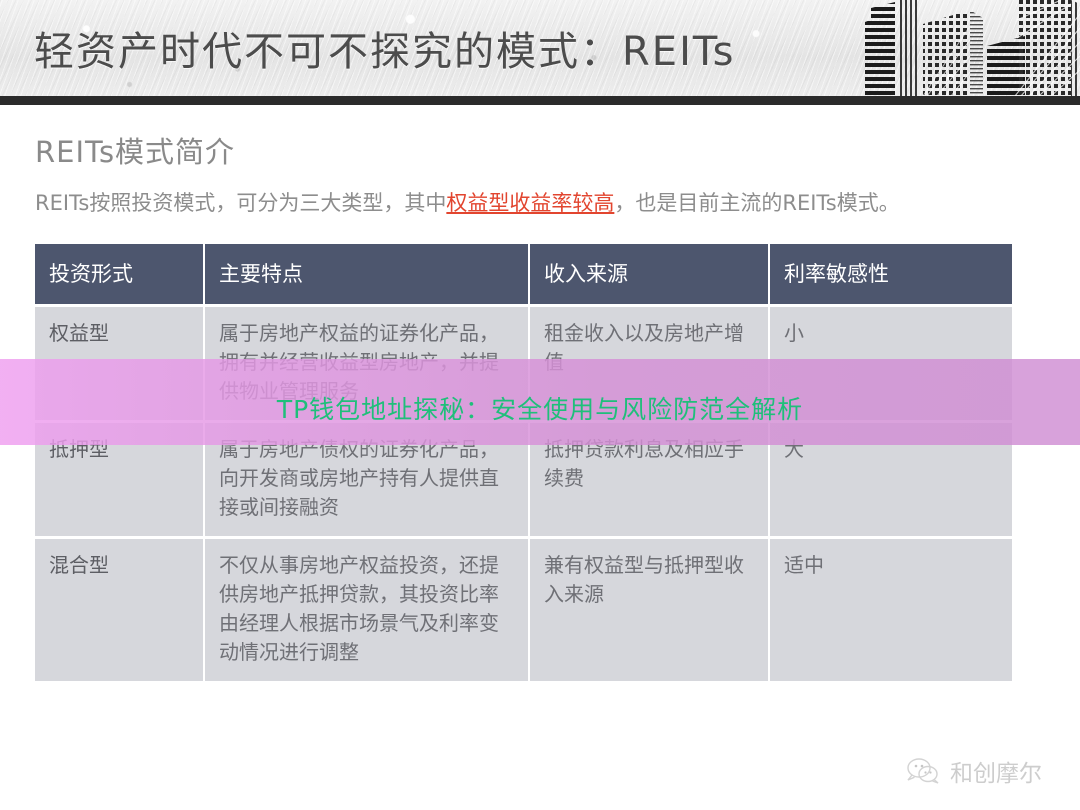 The height and width of the screenshot is (810, 1080). Describe the element at coordinates (650, 608) in the screenshot. I see `cell-income: 兼有权益型与抵押型收入来源` at that location.